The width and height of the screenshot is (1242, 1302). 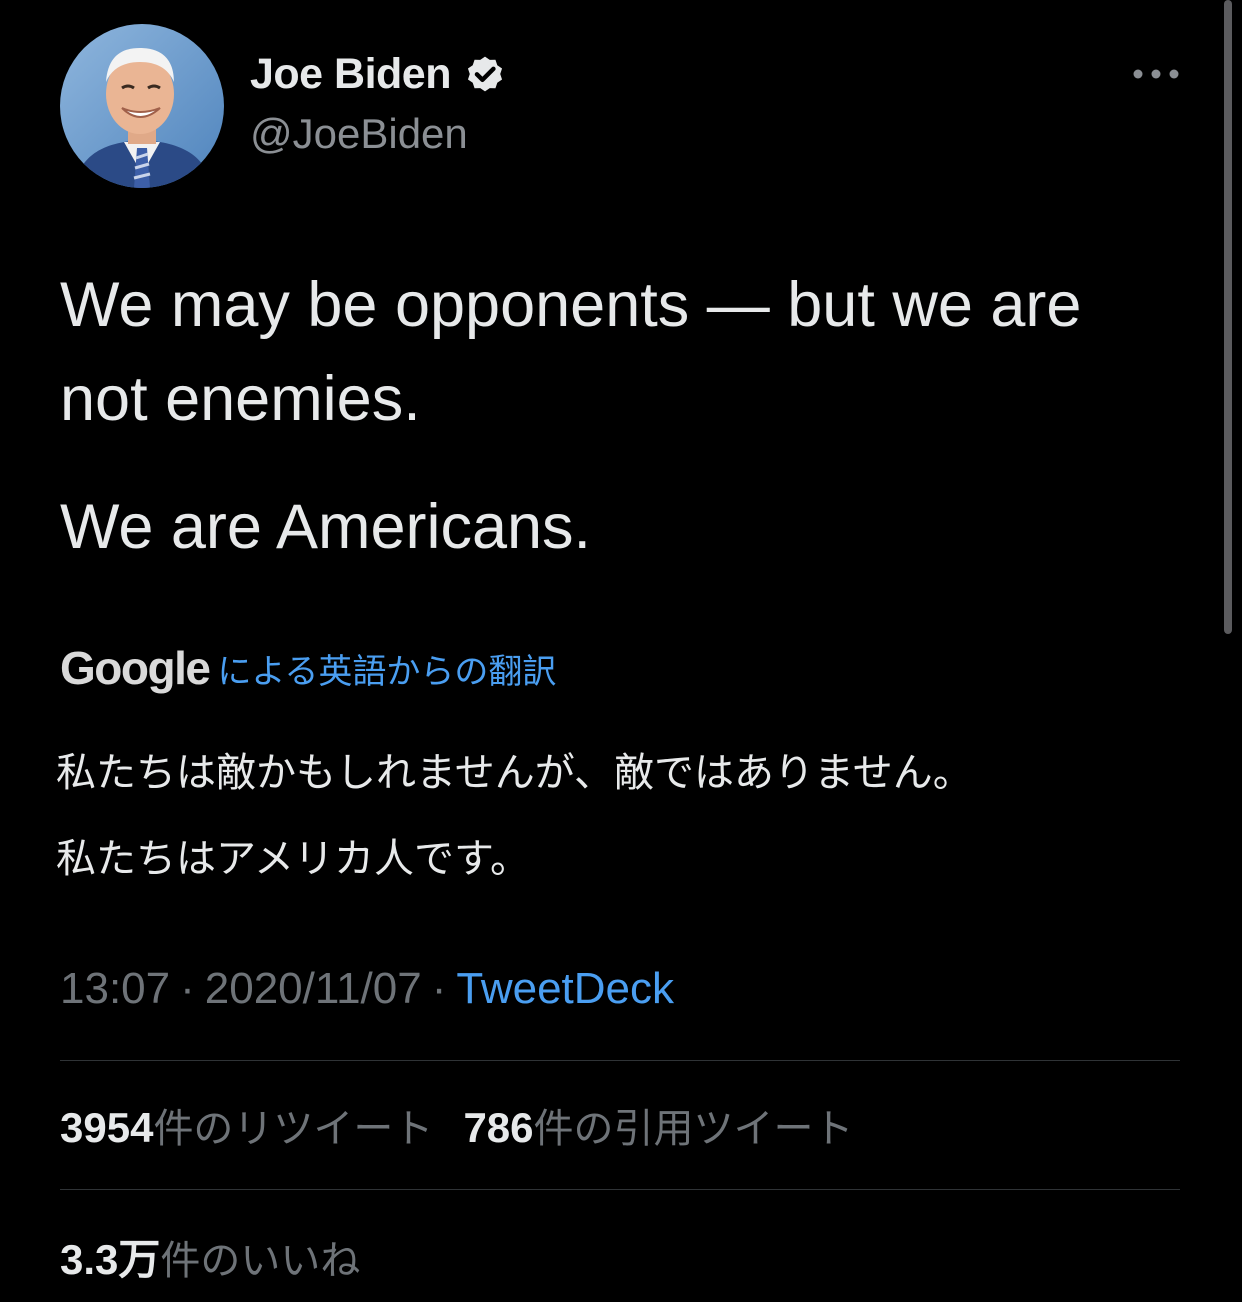 What do you see at coordinates (135, 668) in the screenshot?
I see `google-logo: Google` at bounding box center [135, 668].